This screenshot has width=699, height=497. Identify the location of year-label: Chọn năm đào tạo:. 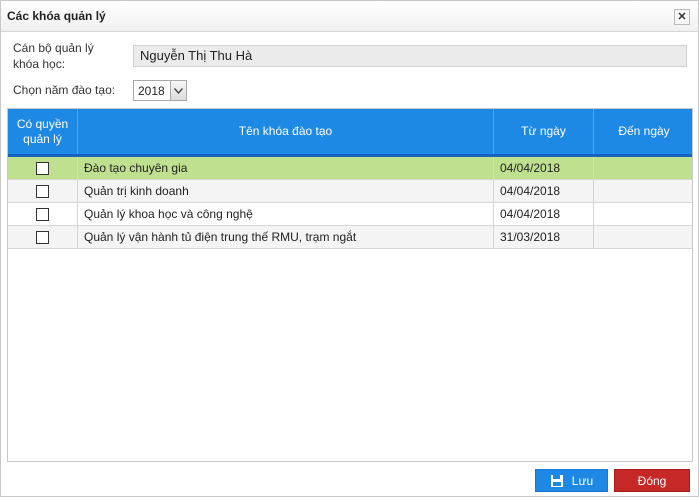
(64, 90).